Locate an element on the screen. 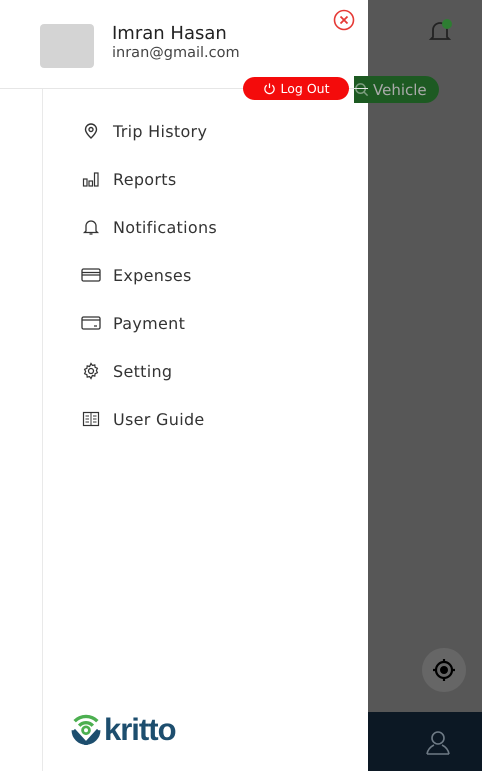 The width and height of the screenshot is (482, 771). user-name: Imran Hasan is located at coordinates (170, 33).